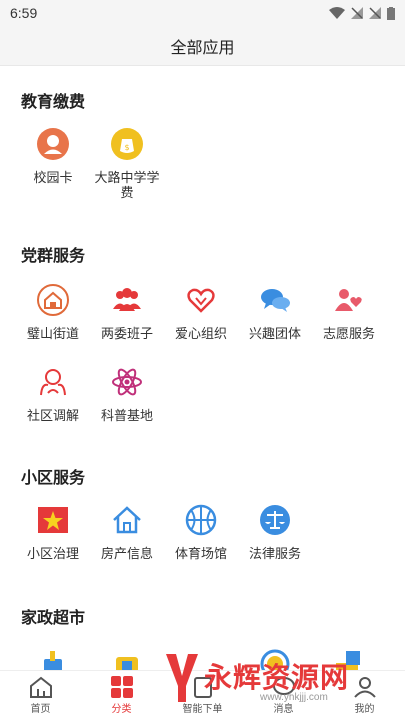 The width and height of the screenshot is (405, 720). What do you see at coordinates (275, 300) in the screenshot?
I see `chat-bubbles-icon` at bounding box center [275, 300].